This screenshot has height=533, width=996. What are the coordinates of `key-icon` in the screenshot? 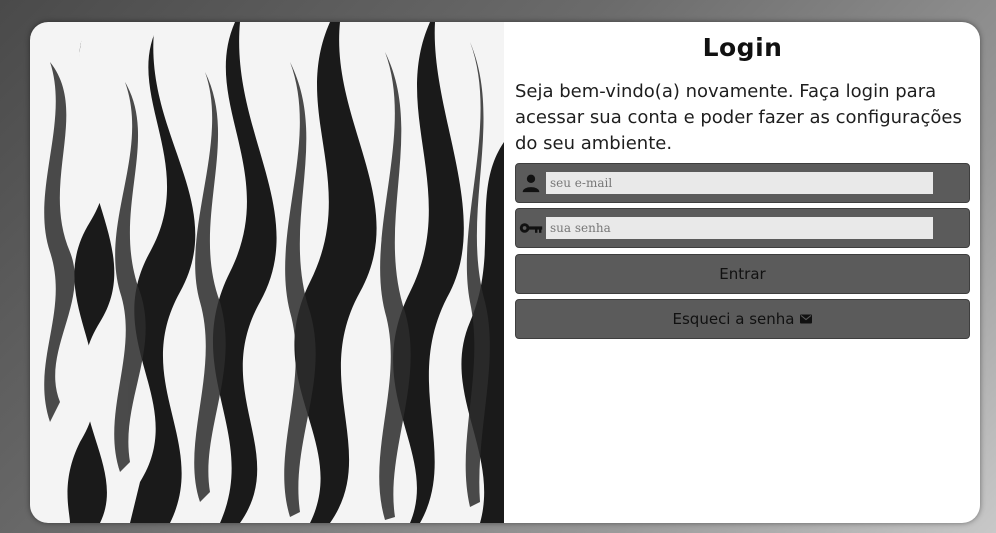 It's located at (531, 228).